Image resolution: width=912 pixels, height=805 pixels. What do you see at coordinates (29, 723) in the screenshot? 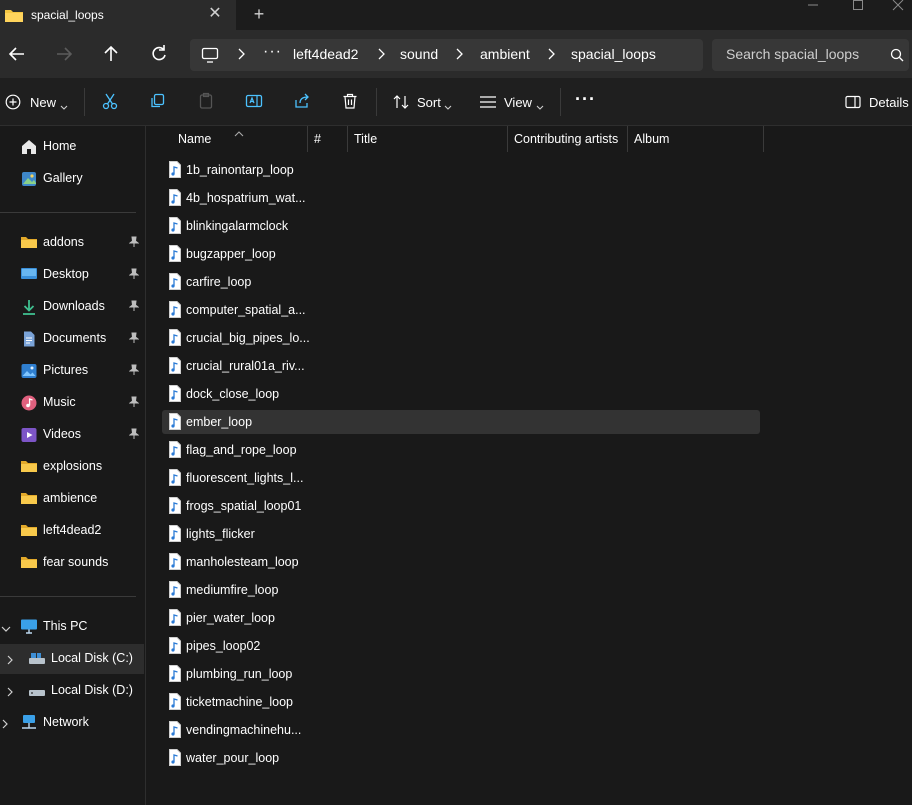
I see `network-icon` at bounding box center [29, 723].